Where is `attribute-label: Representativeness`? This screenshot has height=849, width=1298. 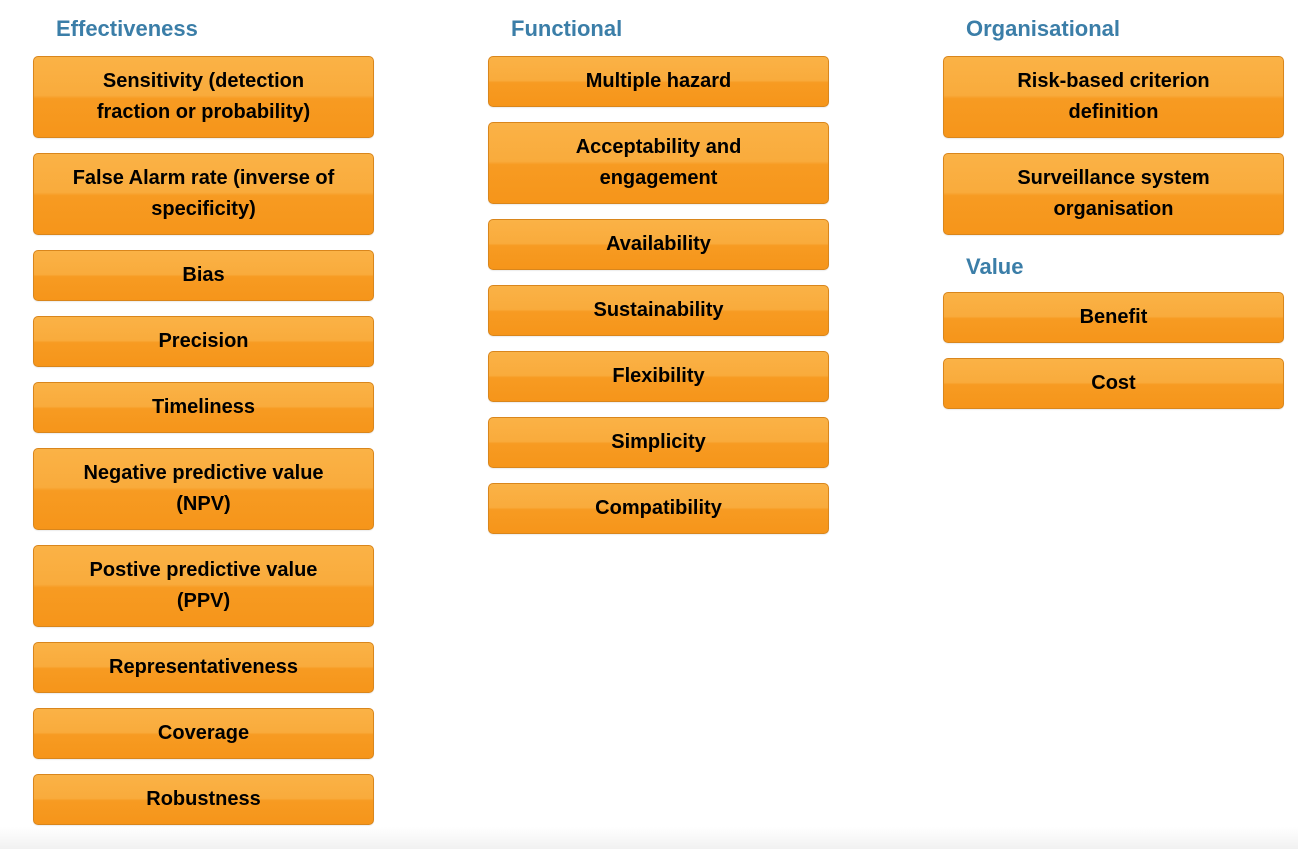
attribute-label: Representativeness is located at coordinates (203, 667).